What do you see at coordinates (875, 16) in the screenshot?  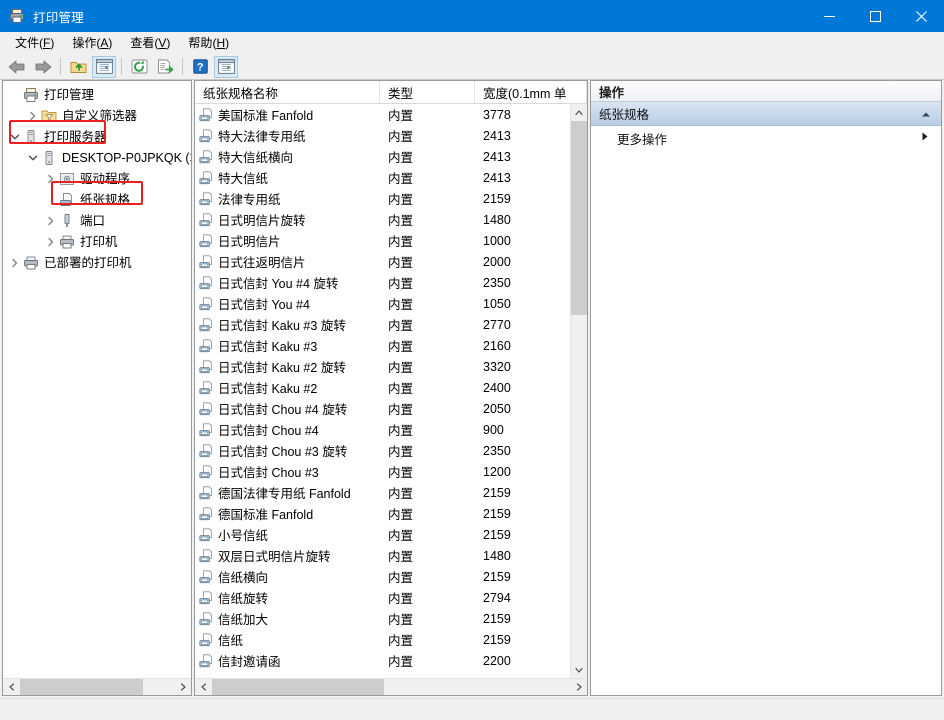 I see `maximize-button` at bounding box center [875, 16].